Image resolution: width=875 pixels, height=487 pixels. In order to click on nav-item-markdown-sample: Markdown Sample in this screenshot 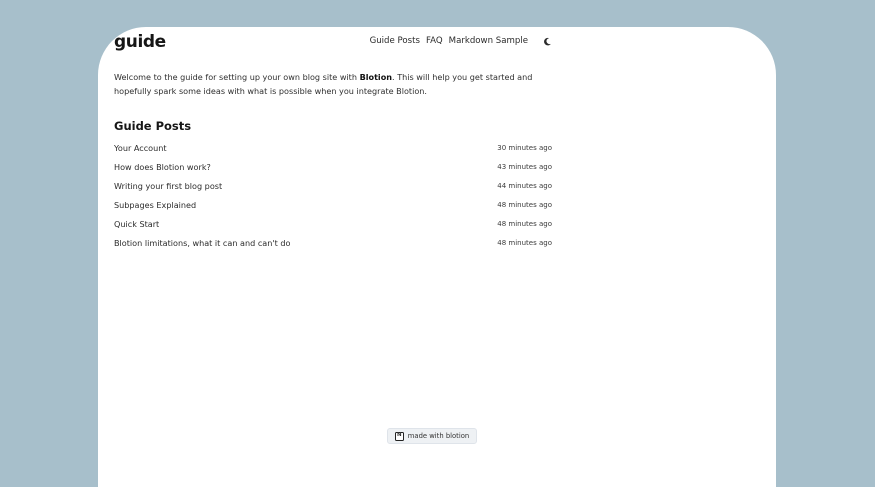, I will do `click(488, 41)`.